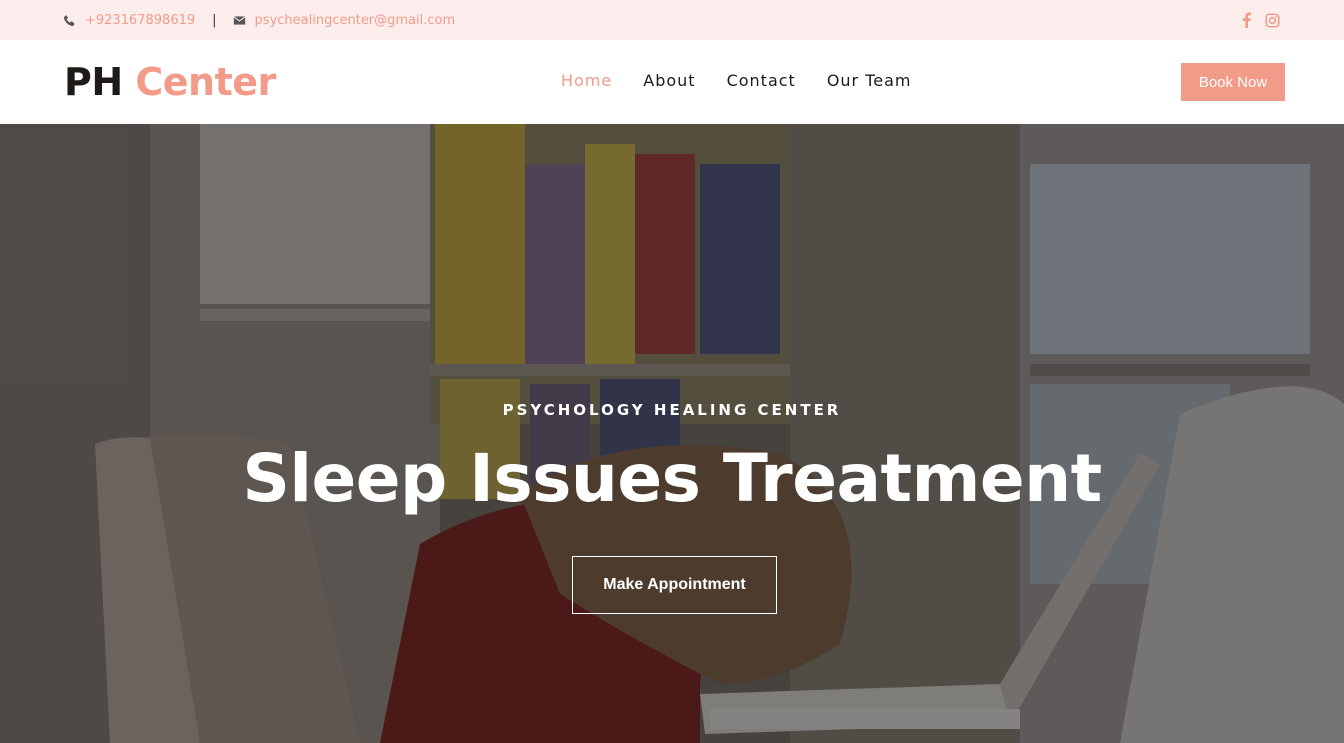 The width and height of the screenshot is (1344, 743). Describe the element at coordinates (586, 81) in the screenshot. I see `nav-home: Home` at that location.